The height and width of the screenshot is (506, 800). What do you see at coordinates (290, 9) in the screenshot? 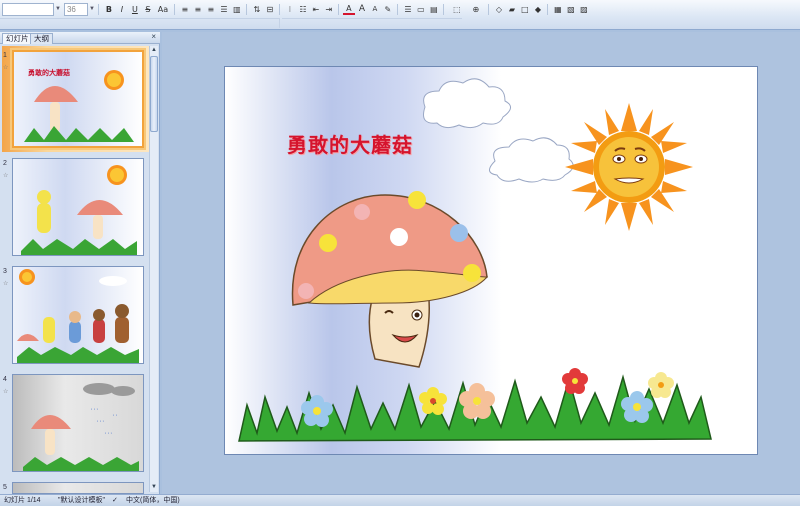
I see `bullets-icon: ⁝` at bounding box center [290, 9].